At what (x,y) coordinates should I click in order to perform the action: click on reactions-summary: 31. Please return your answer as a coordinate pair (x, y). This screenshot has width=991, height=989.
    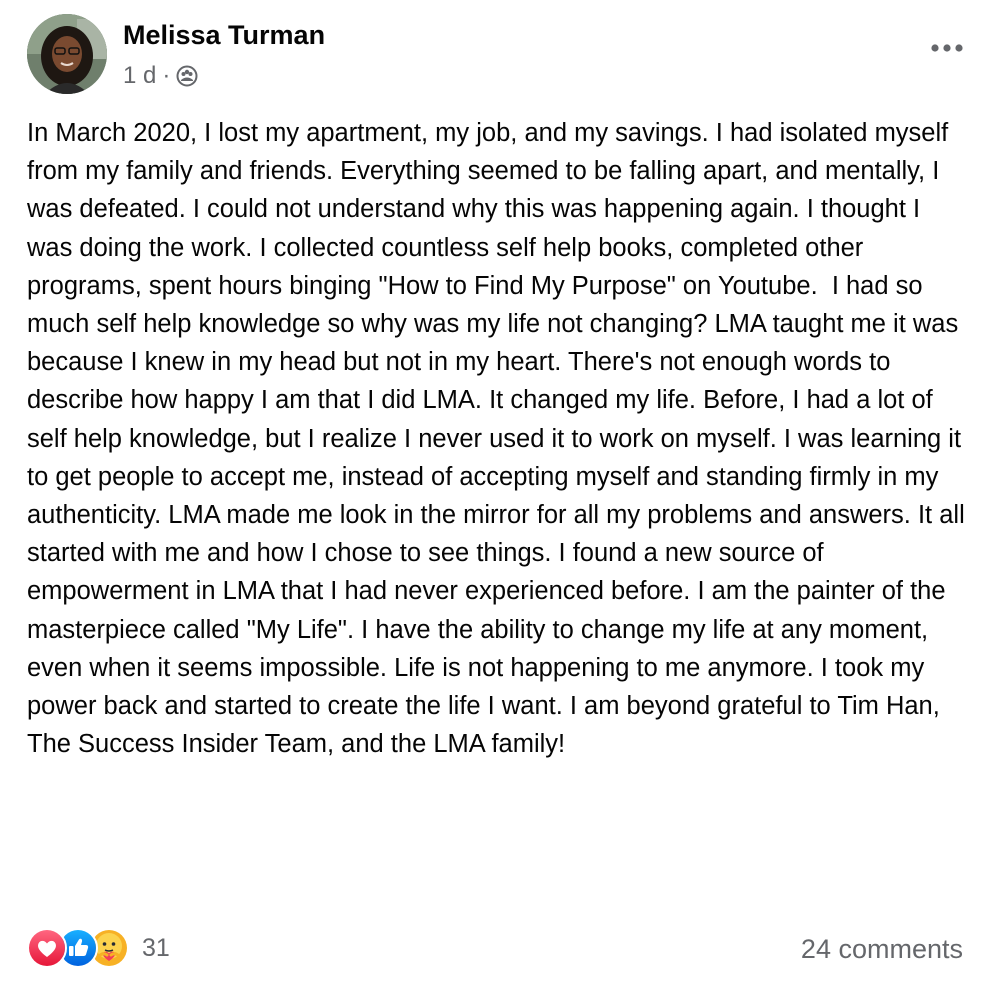
    Looking at the image, I should click on (98, 948).